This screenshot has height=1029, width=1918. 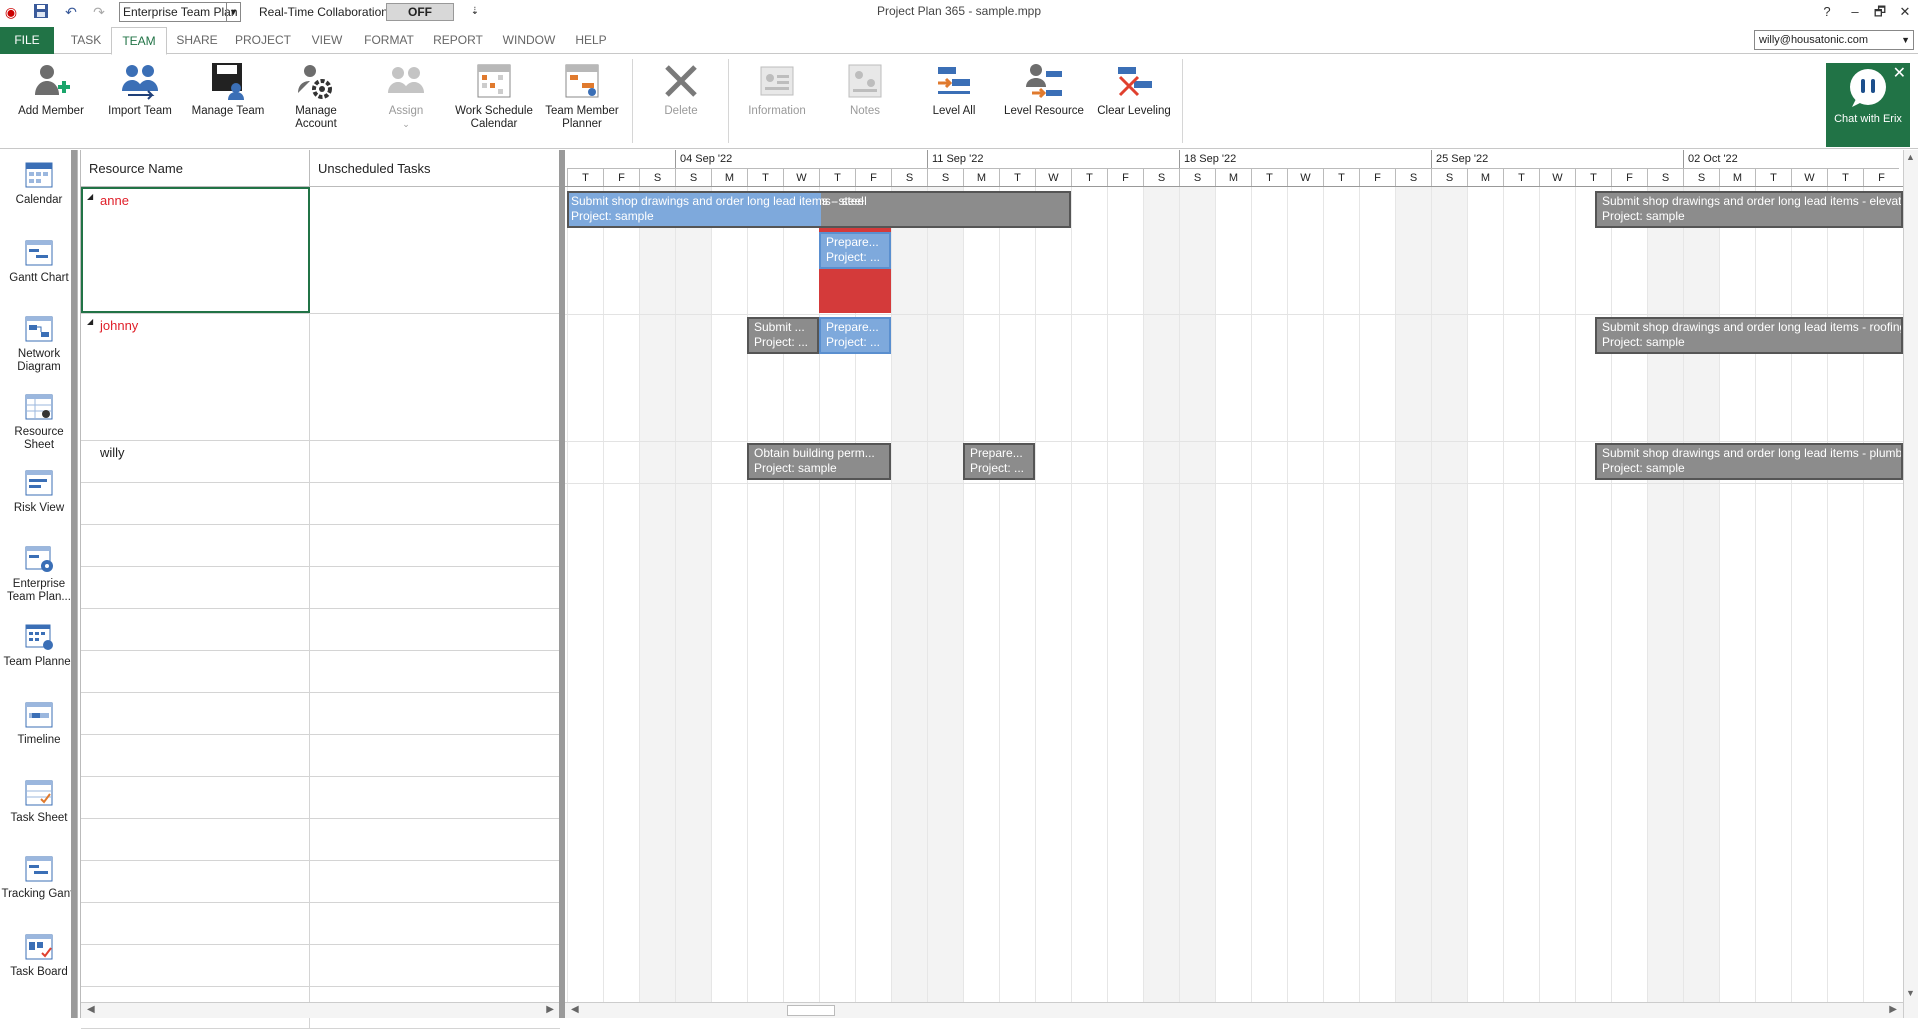 What do you see at coordinates (263, 40) in the screenshot?
I see `tab-project: PROJECT` at bounding box center [263, 40].